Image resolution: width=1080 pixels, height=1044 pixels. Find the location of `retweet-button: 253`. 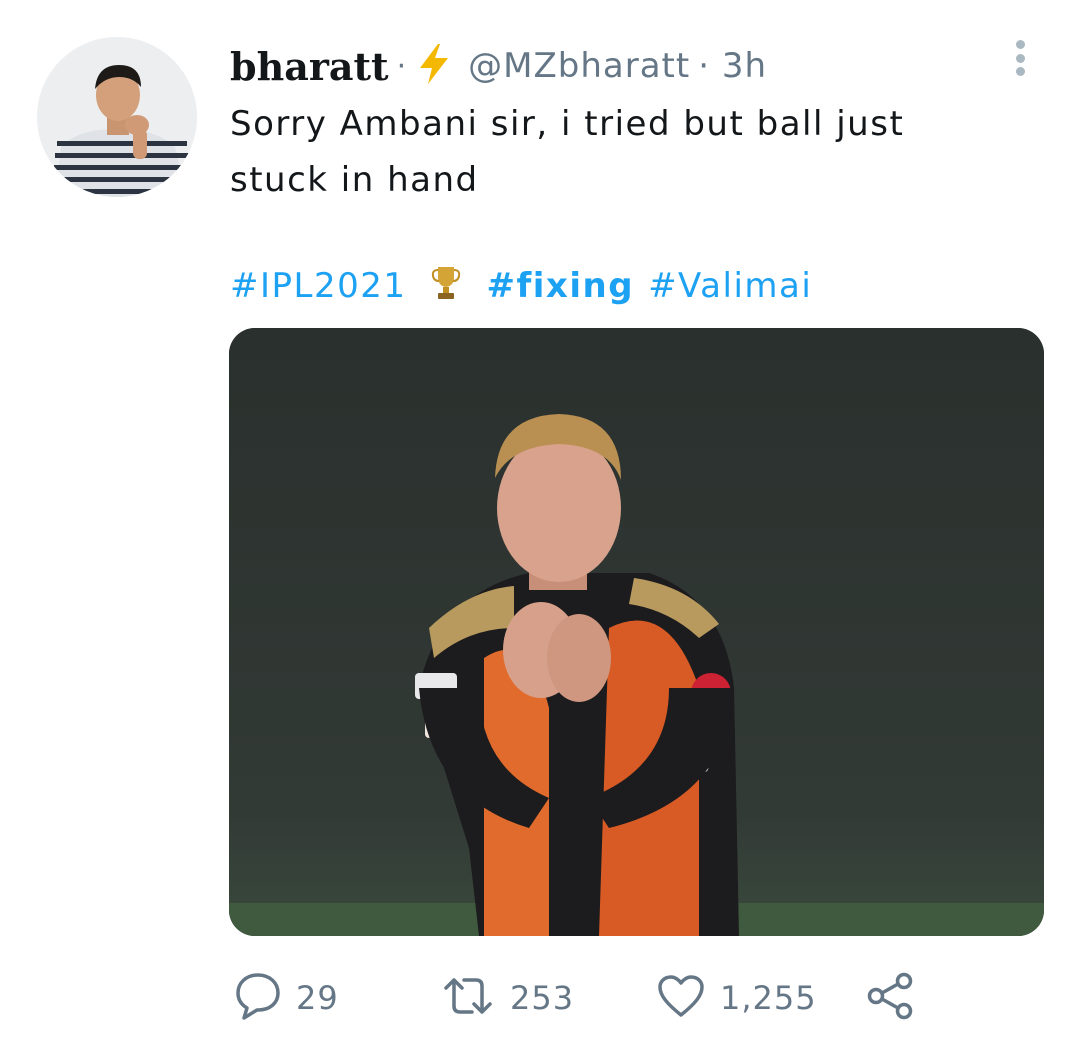

retweet-button: 253 is located at coordinates (507, 998).